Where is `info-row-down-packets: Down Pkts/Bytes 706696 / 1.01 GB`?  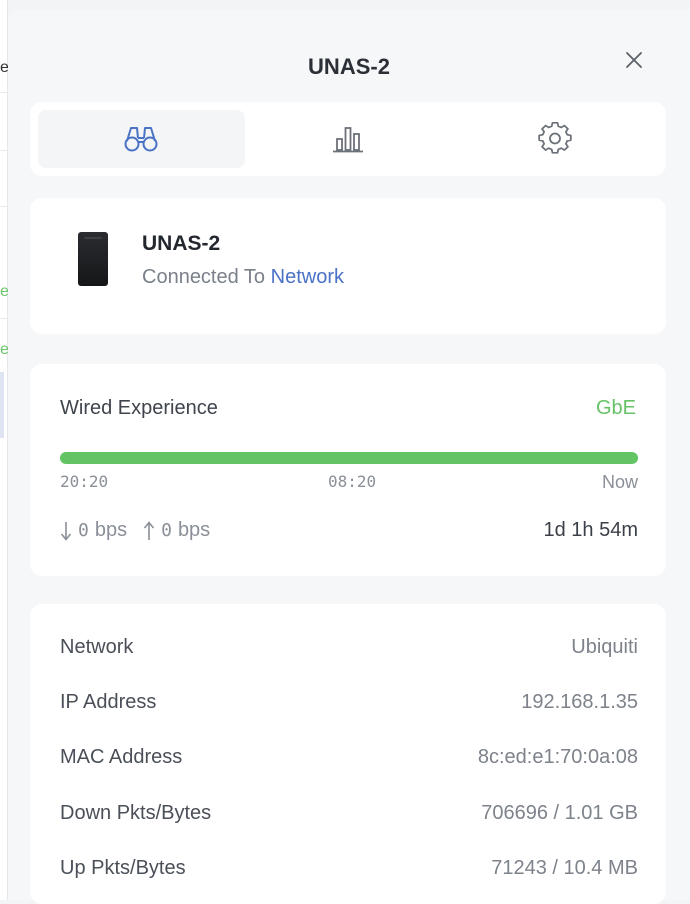 info-row-down-packets: Down Pkts/Bytes 706696 / 1.01 GB is located at coordinates (349, 813).